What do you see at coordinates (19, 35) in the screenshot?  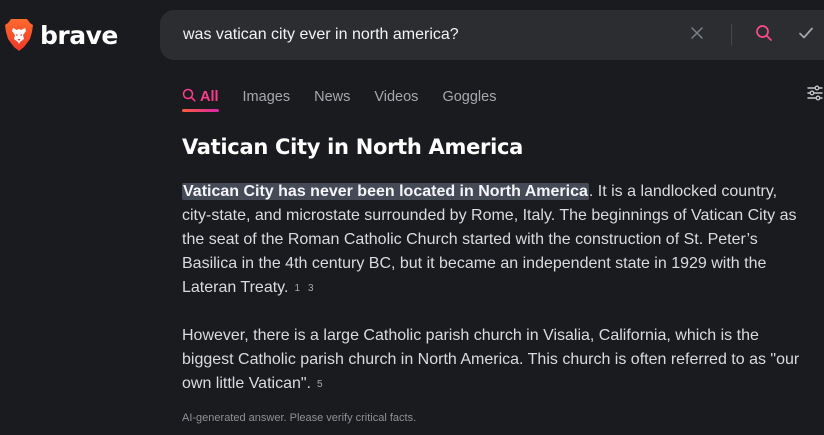 I see `brave-lion-icon` at bounding box center [19, 35].